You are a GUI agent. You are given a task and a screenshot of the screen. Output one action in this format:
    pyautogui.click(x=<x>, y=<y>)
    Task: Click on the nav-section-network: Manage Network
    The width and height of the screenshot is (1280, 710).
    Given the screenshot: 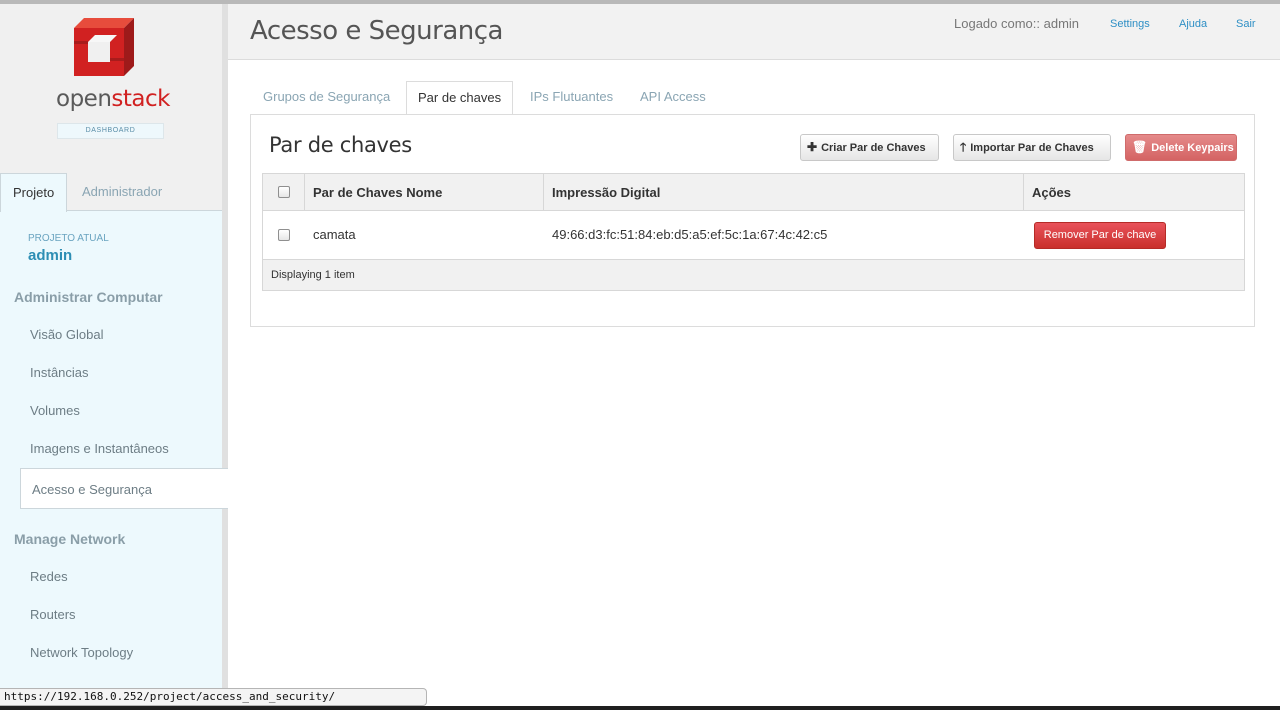 What is the action you would take?
    pyautogui.click(x=70, y=539)
    